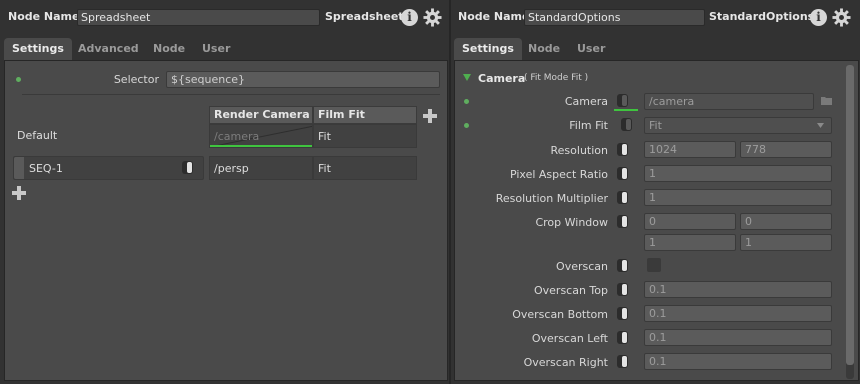 Image resolution: width=860 pixels, height=384 pixels. Describe the element at coordinates (467, 77) in the screenshot. I see `triangle-down-icon` at that location.